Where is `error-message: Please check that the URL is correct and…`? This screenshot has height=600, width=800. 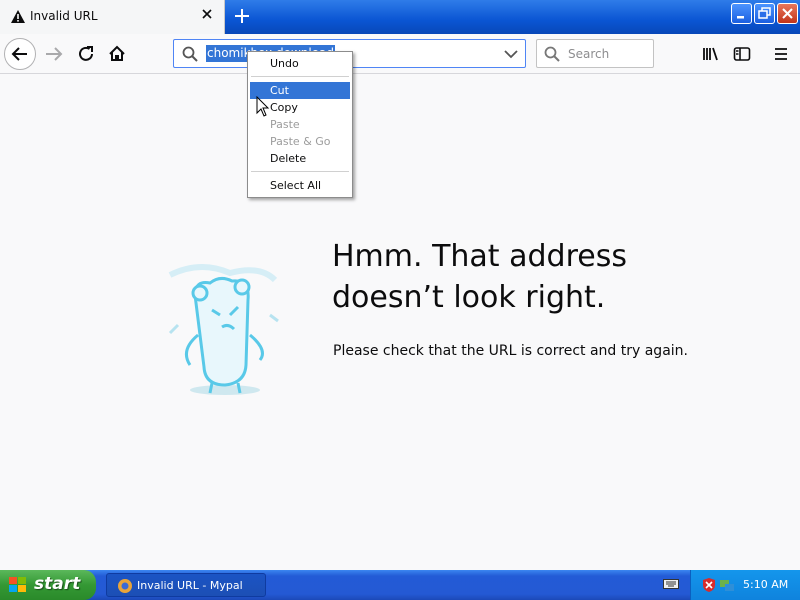
error-message: Please check that the URL is correct and… is located at coordinates (510, 351).